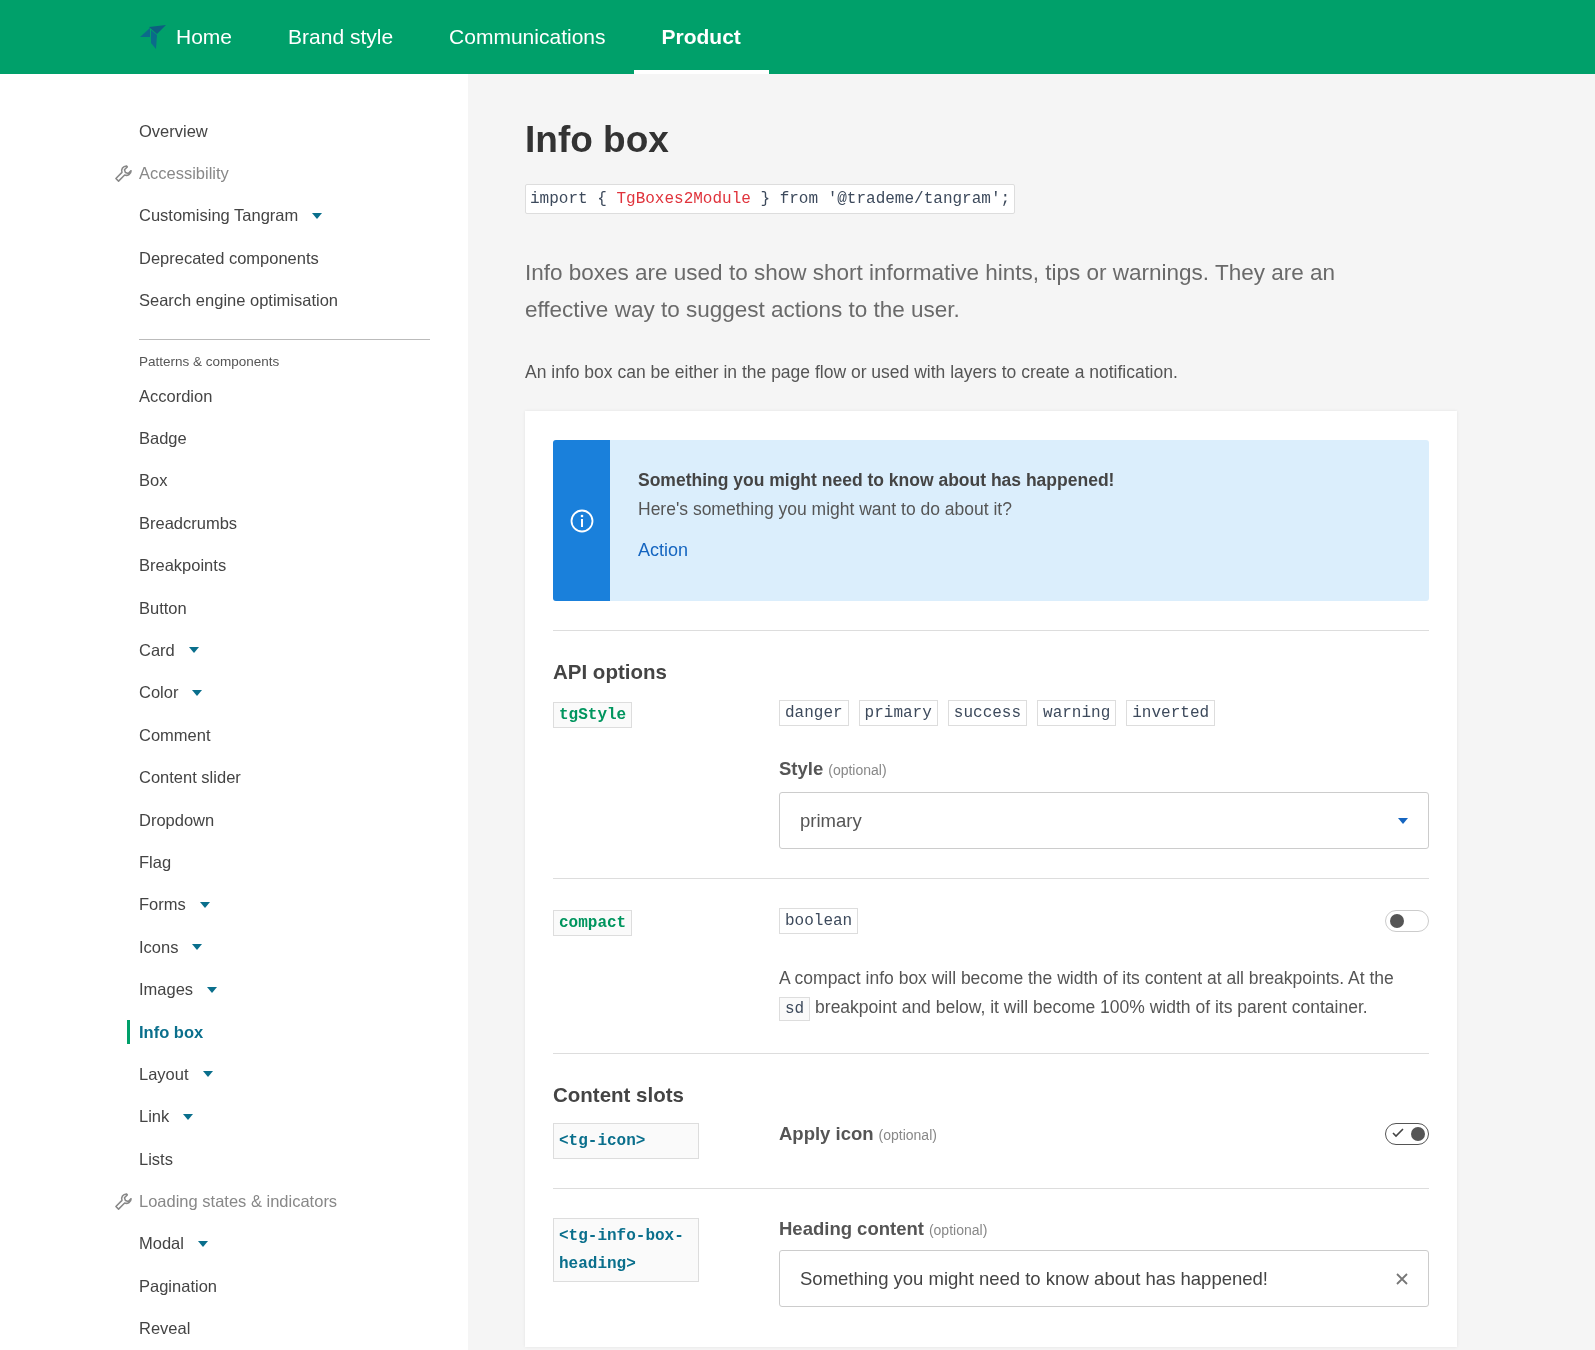 Image resolution: width=1595 pixels, height=1350 pixels. I want to click on sidebar-item: Search engine optimisation, so click(303, 300).